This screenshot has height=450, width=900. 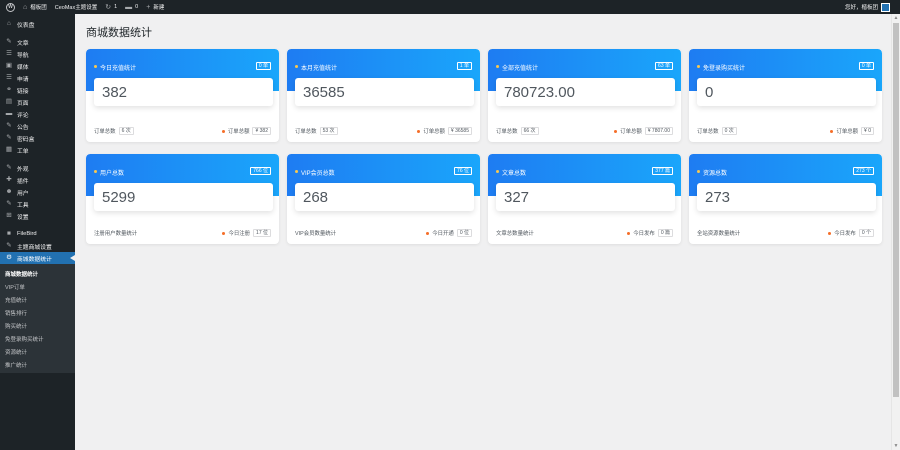 What do you see at coordinates (719, 234) in the screenshot?
I see `card-footer-left-label: 全站资源数量统计` at bounding box center [719, 234].